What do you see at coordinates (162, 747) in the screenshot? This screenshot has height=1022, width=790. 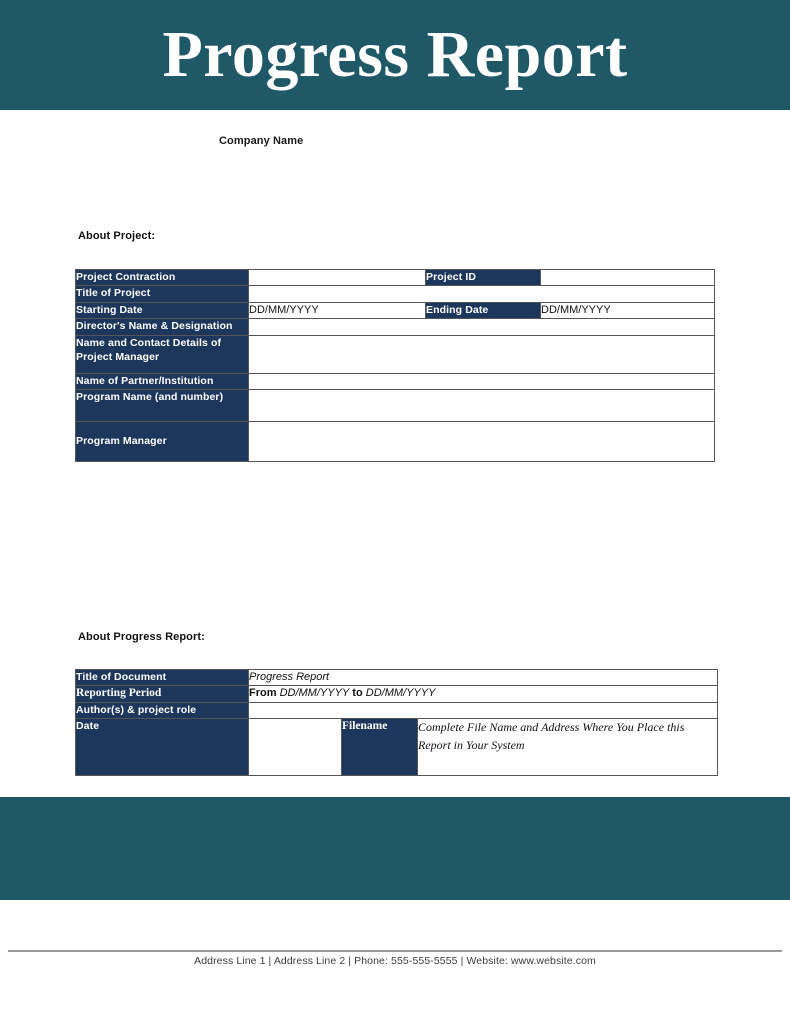 I see `row-label-date: Date` at bounding box center [162, 747].